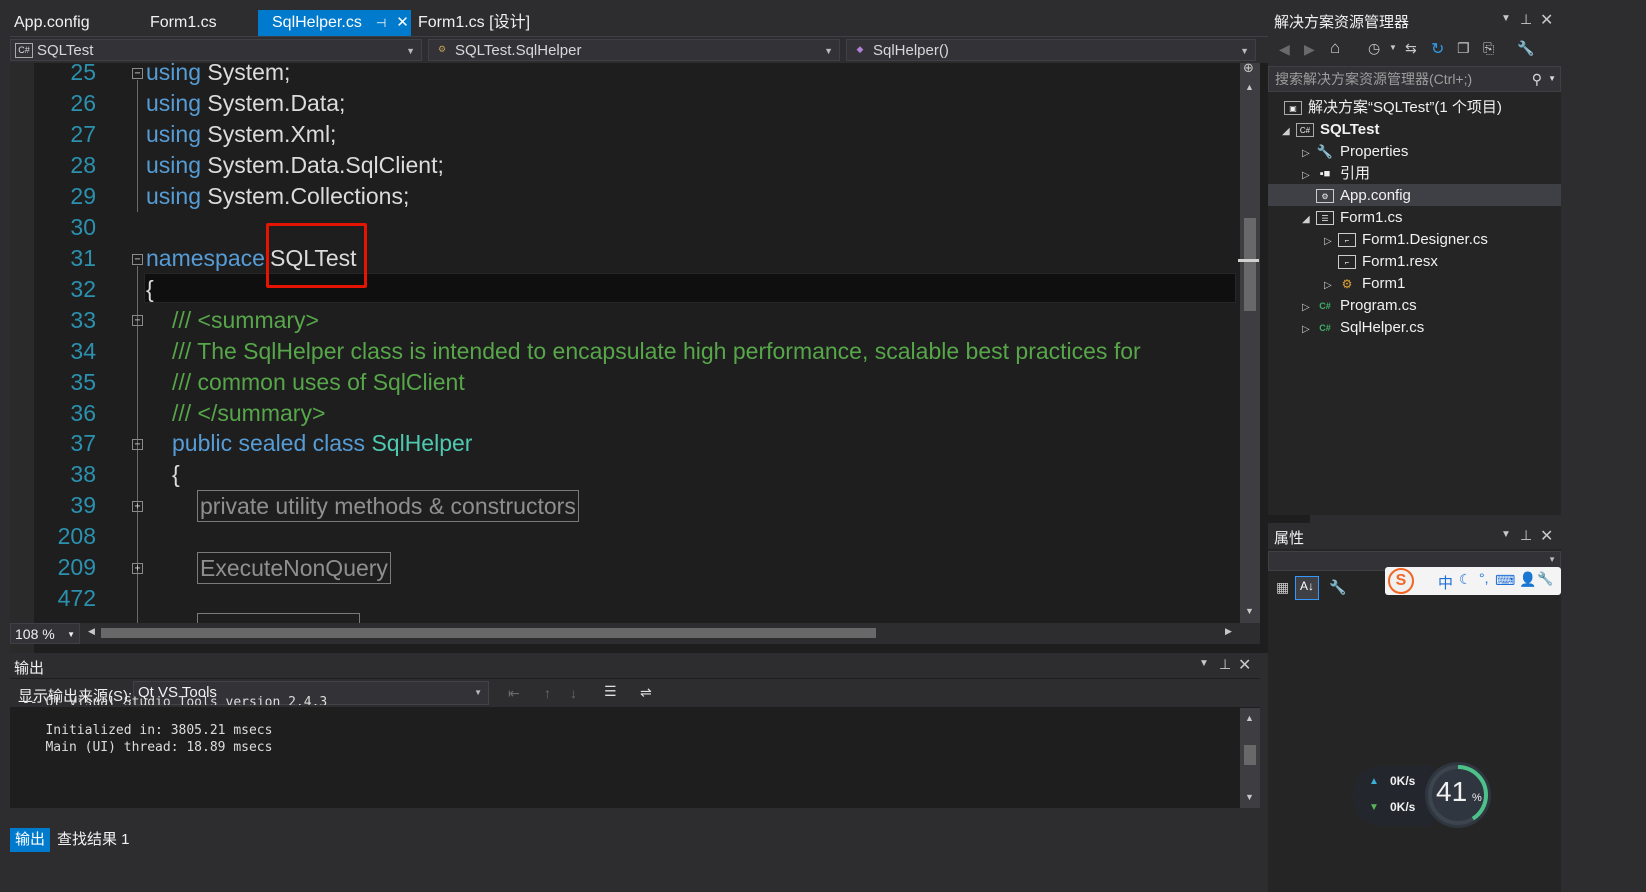 The image size is (1646, 892). I want to click on line-number: 33, so click(83, 320).